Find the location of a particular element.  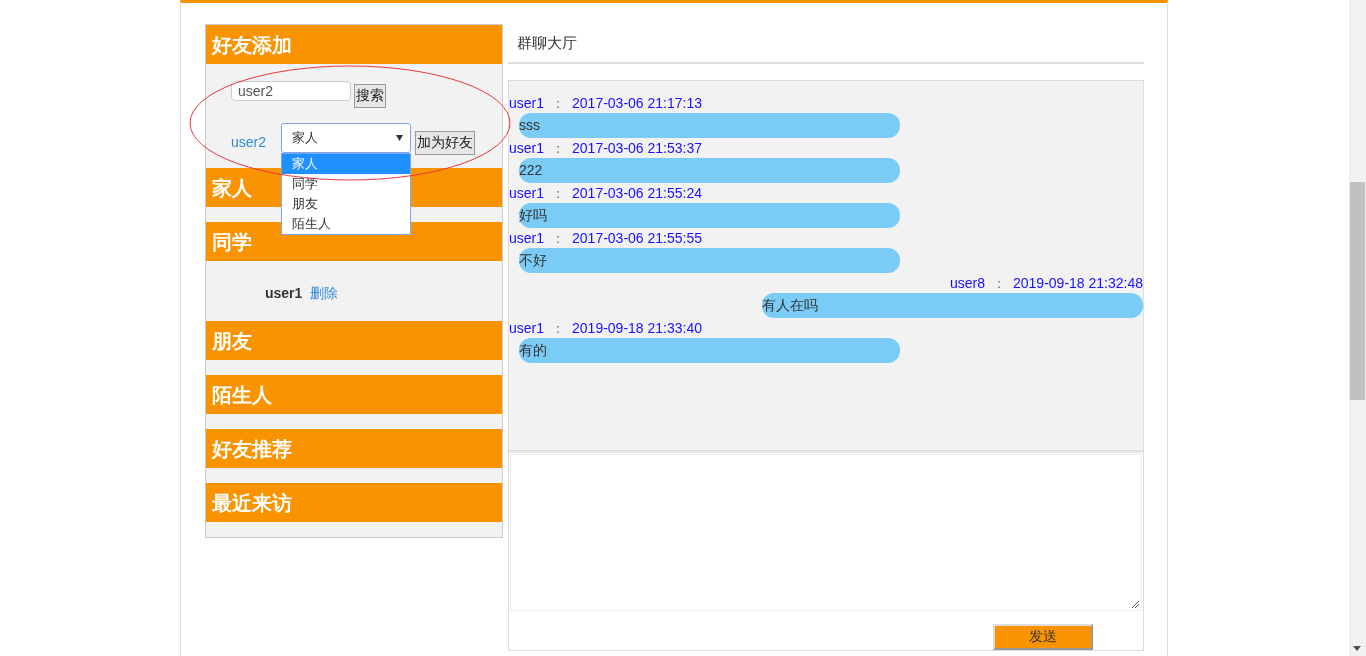

message-time: 2017-03-06 21:53:37 is located at coordinates (637, 148).